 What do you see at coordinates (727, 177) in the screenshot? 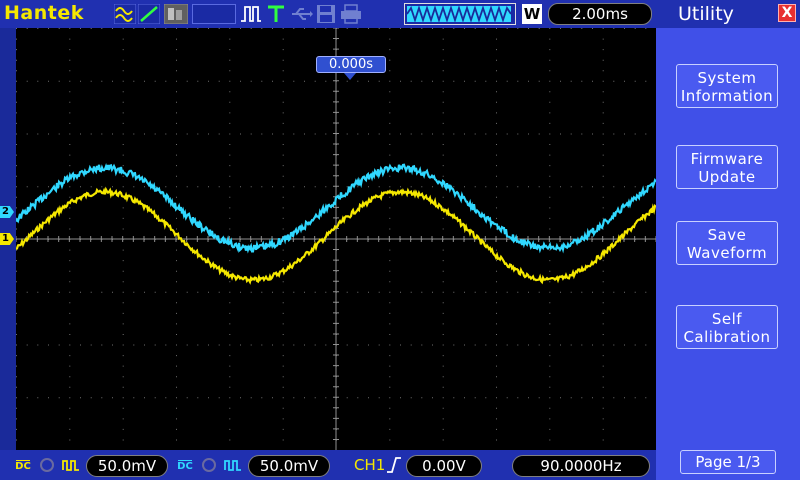
I see `button-label-line2: Update` at bounding box center [727, 177].